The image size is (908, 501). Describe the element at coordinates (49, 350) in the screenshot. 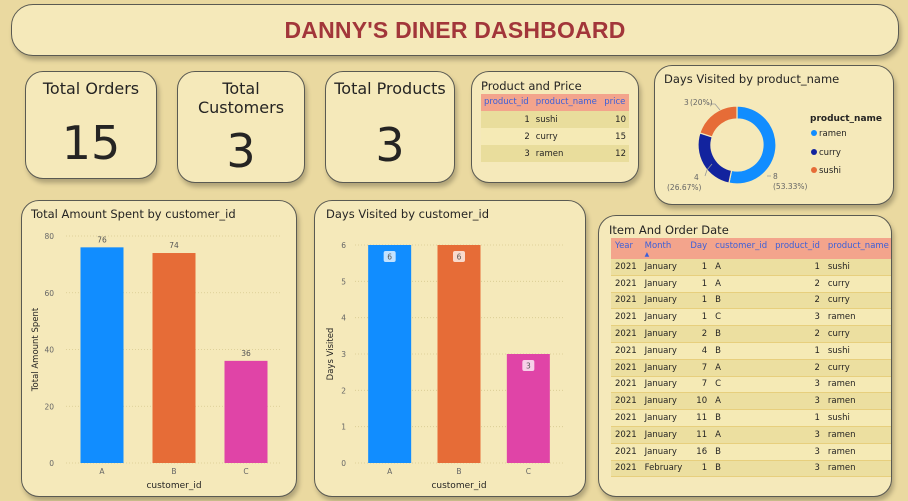

I see `y-tick-label: 40` at that location.